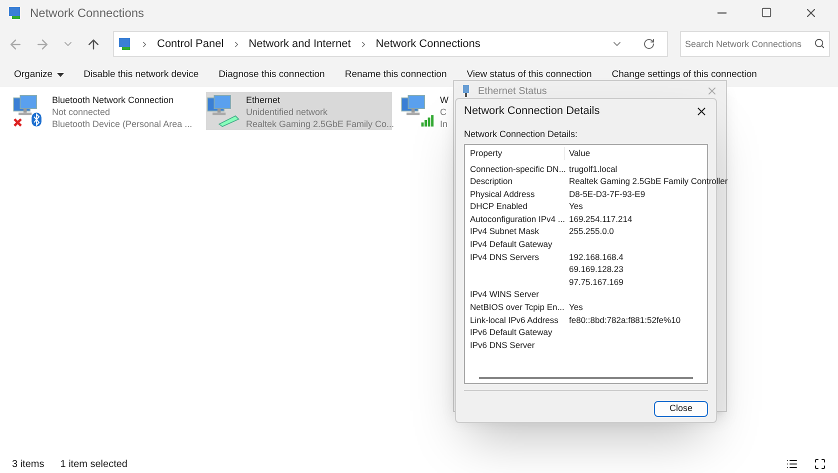  What do you see at coordinates (39, 75) in the screenshot?
I see `organize-menu: Organize` at bounding box center [39, 75].